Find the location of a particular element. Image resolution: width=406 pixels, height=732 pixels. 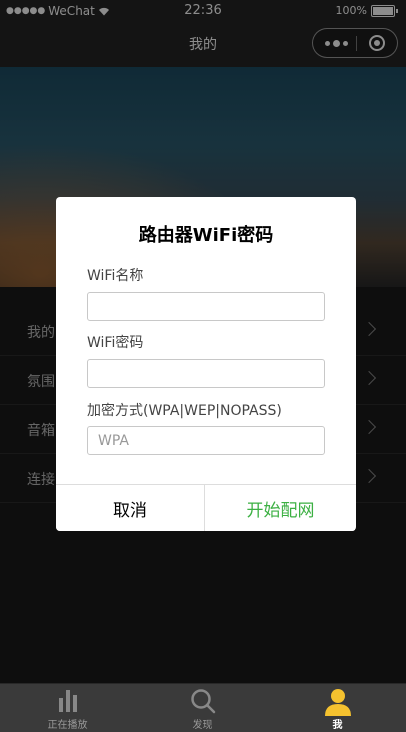

password-label: WiFi密码 is located at coordinates (115, 343).